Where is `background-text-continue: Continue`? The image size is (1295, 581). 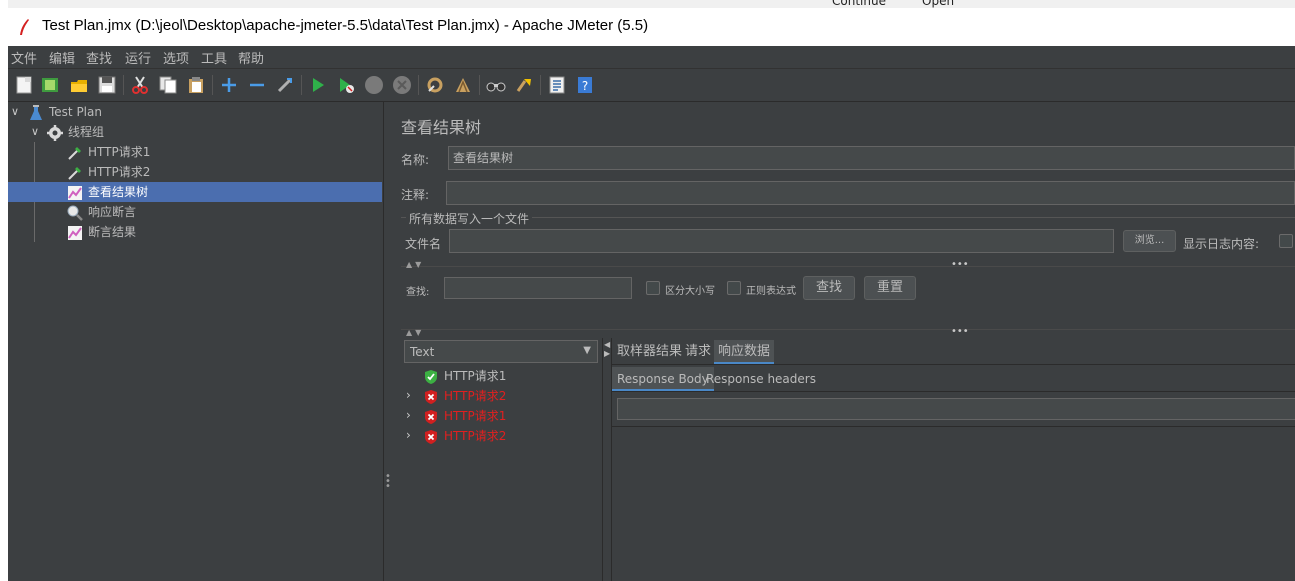
background-text-continue: Continue is located at coordinates (859, 4).